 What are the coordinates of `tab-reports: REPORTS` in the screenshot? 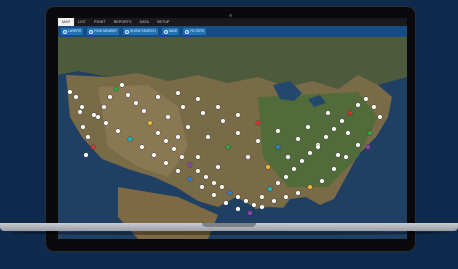 It's located at (123, 22).